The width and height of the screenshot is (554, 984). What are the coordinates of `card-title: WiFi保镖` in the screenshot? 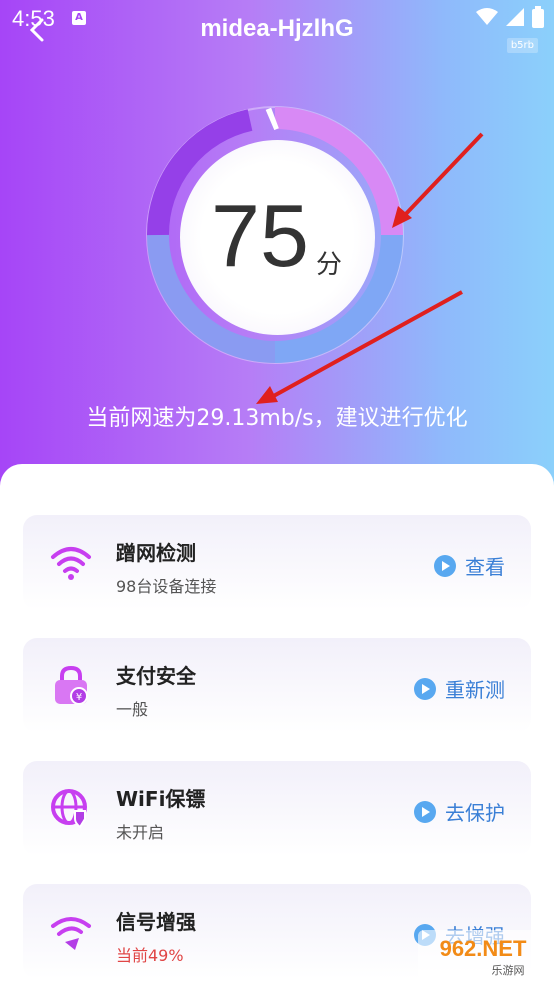 It's located at (161, 799).